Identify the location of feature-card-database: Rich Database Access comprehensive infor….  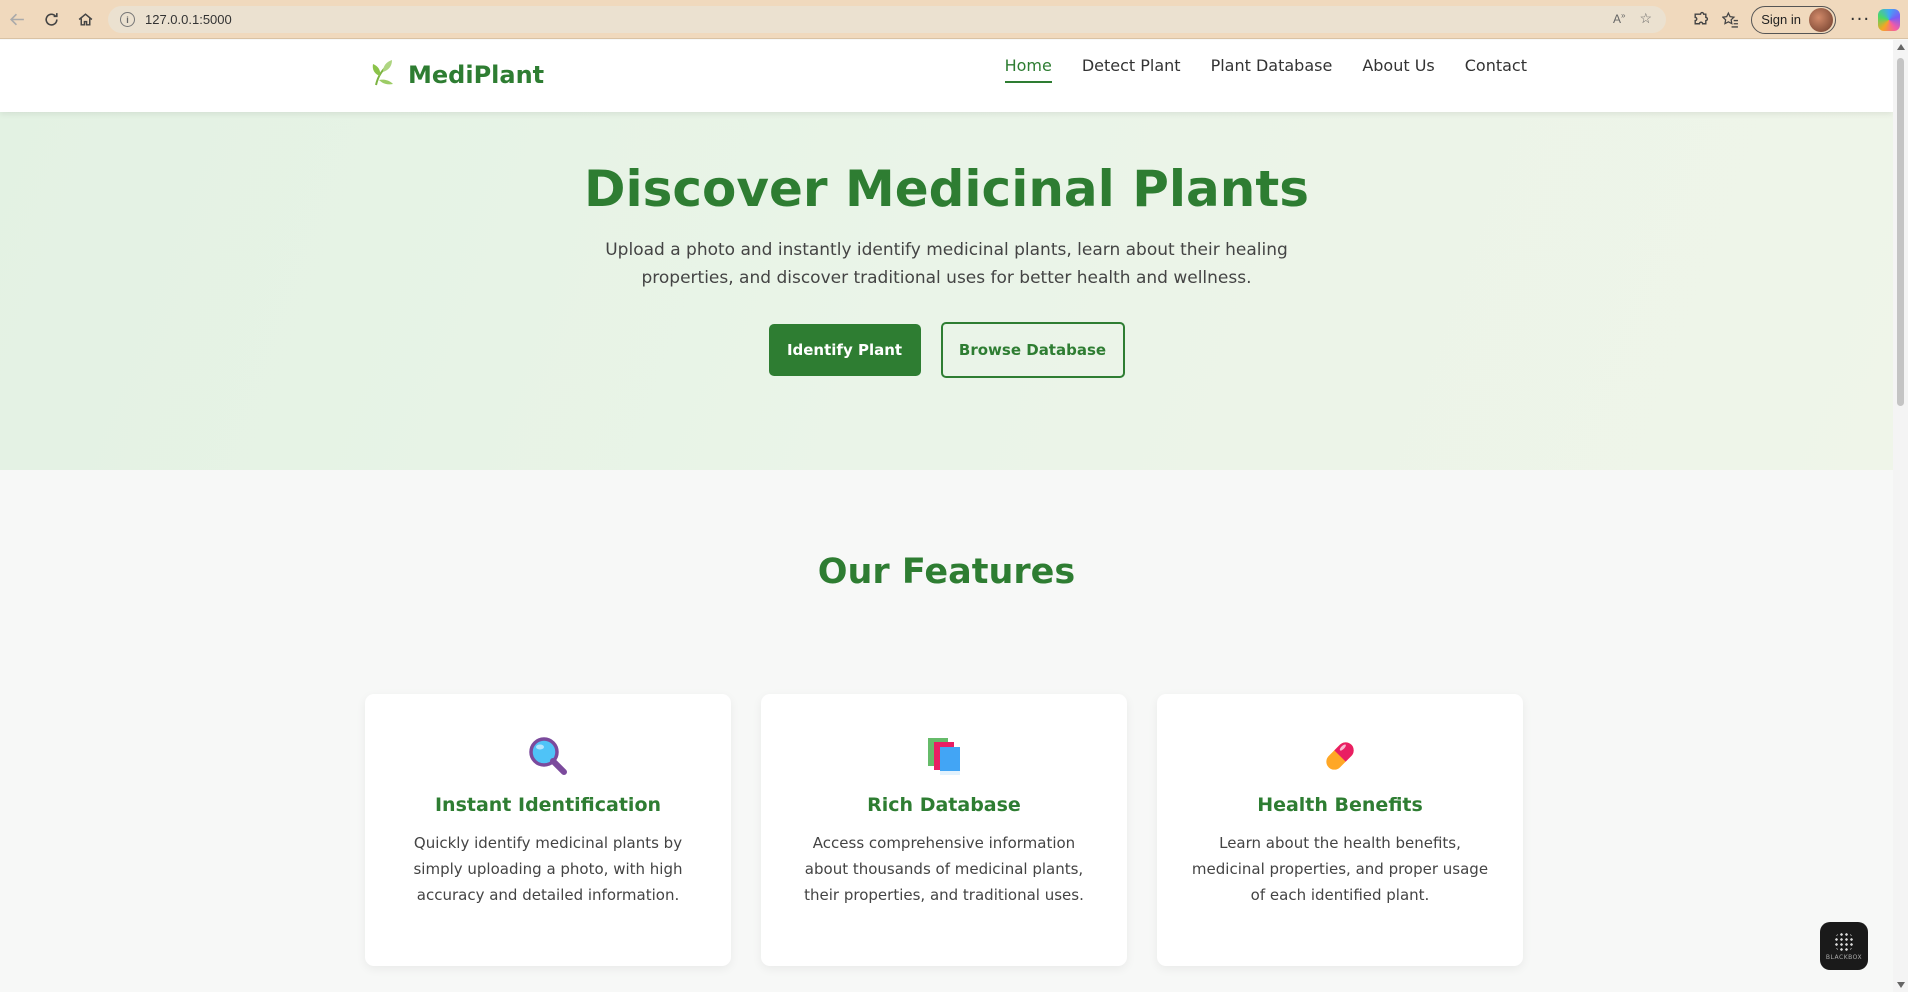
(944, 830).